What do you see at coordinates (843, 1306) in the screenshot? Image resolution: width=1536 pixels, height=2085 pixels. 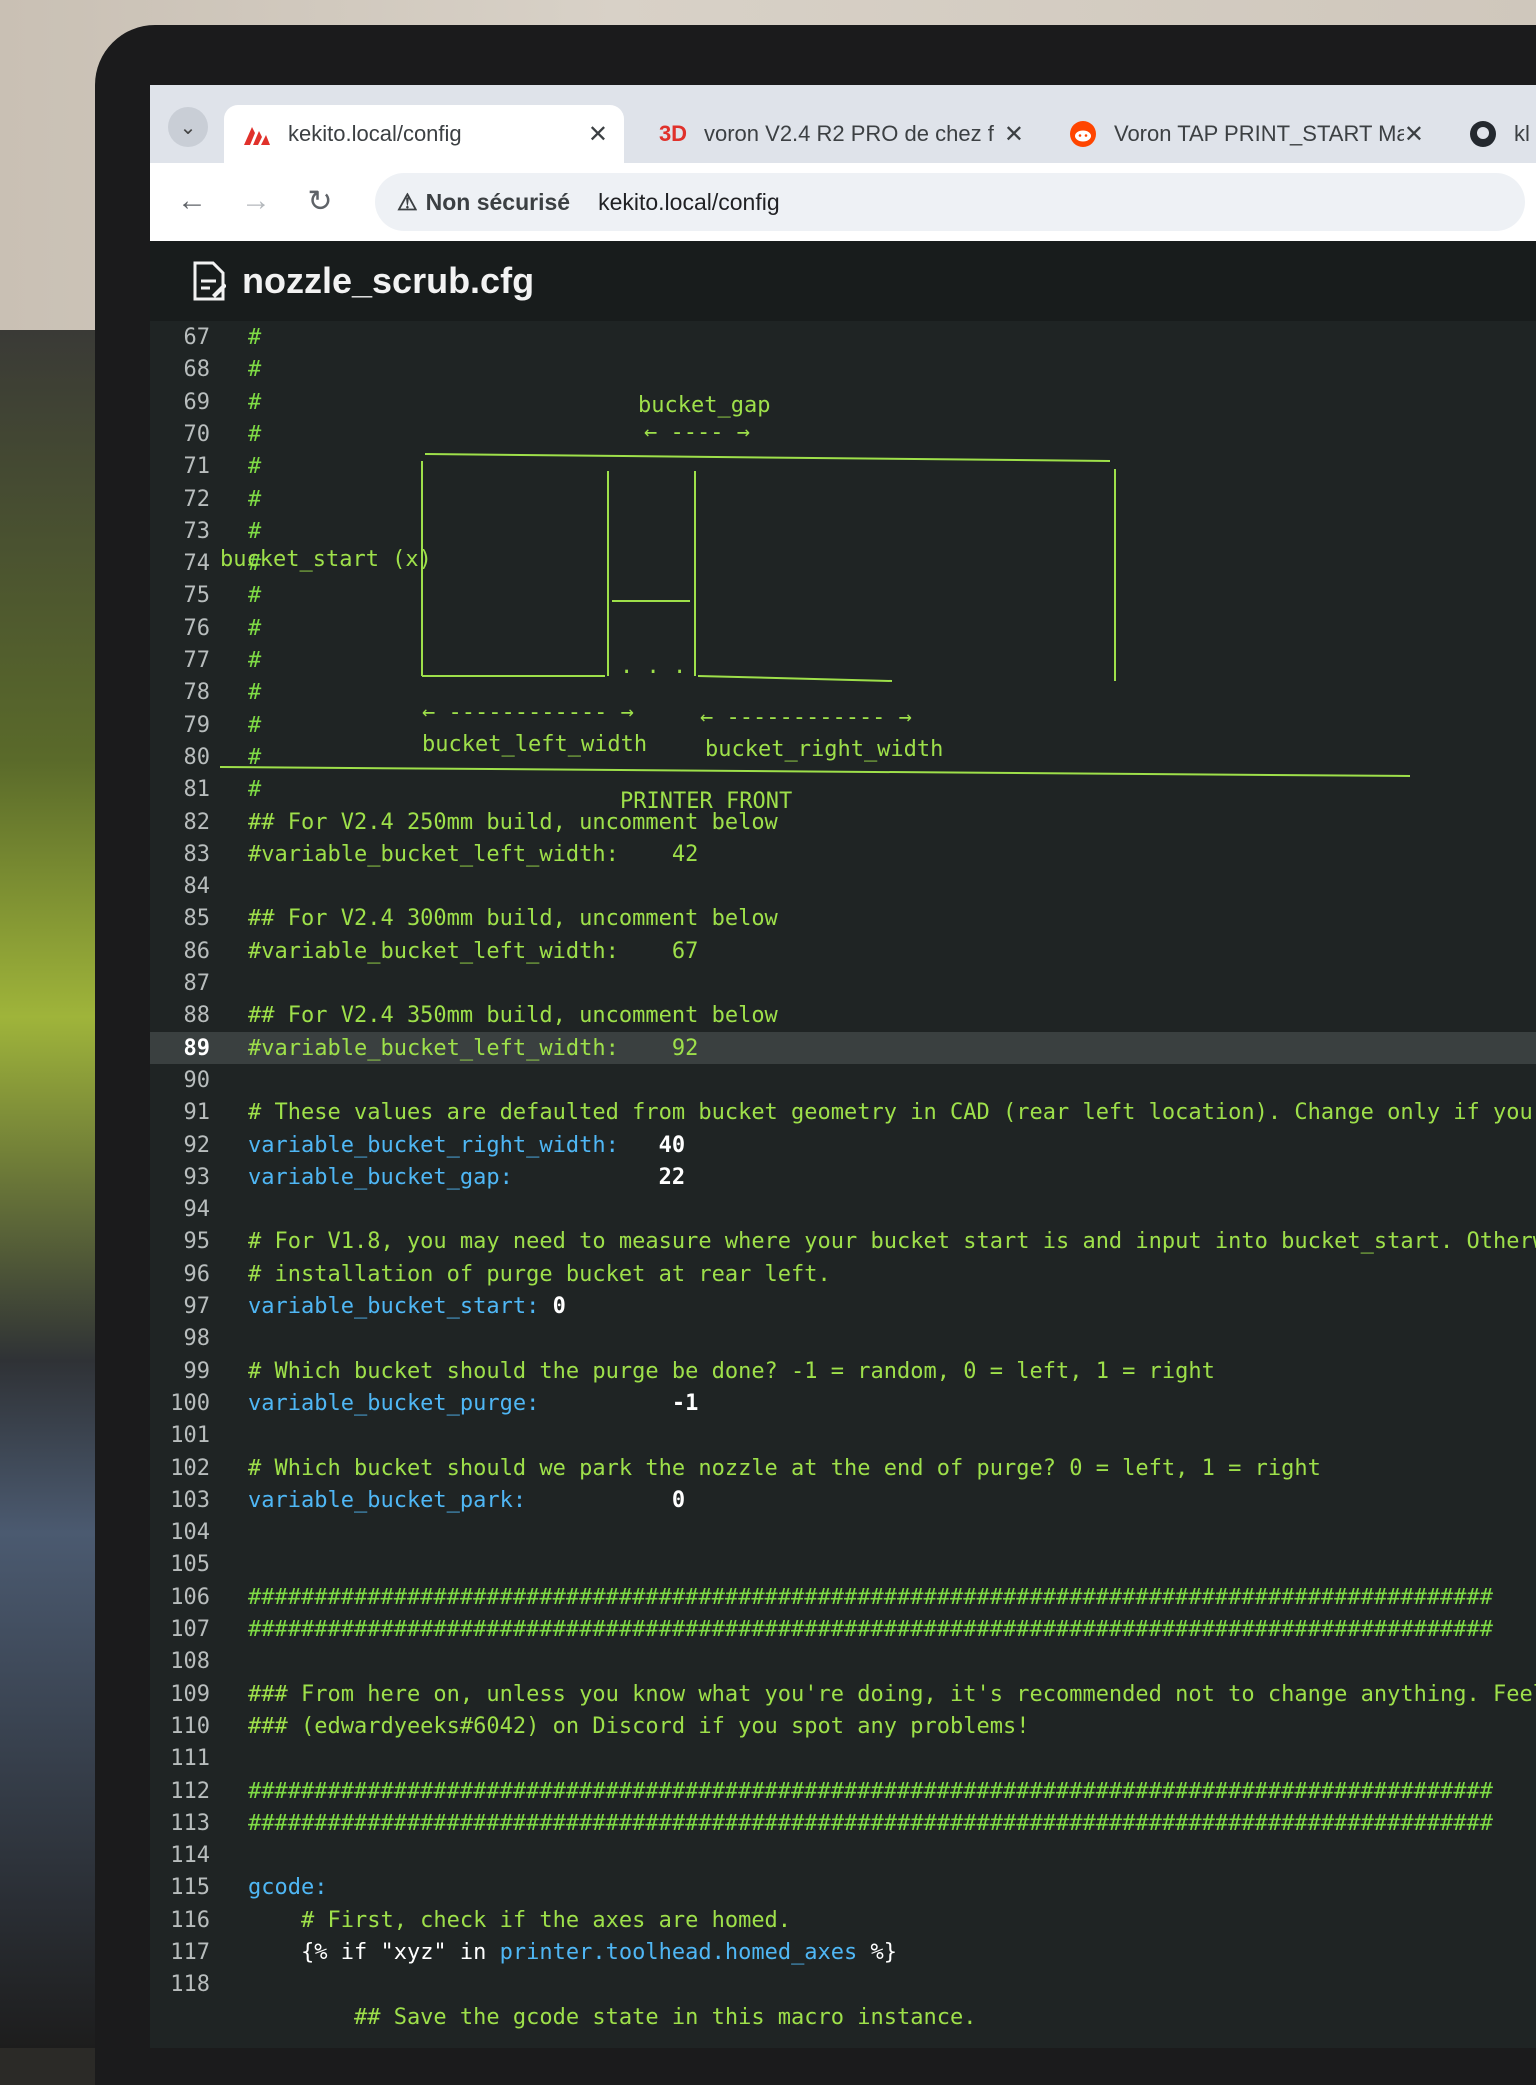 I see `code-line: 97 variable_bucket_start: 0` at bounding box center [843, 1306].